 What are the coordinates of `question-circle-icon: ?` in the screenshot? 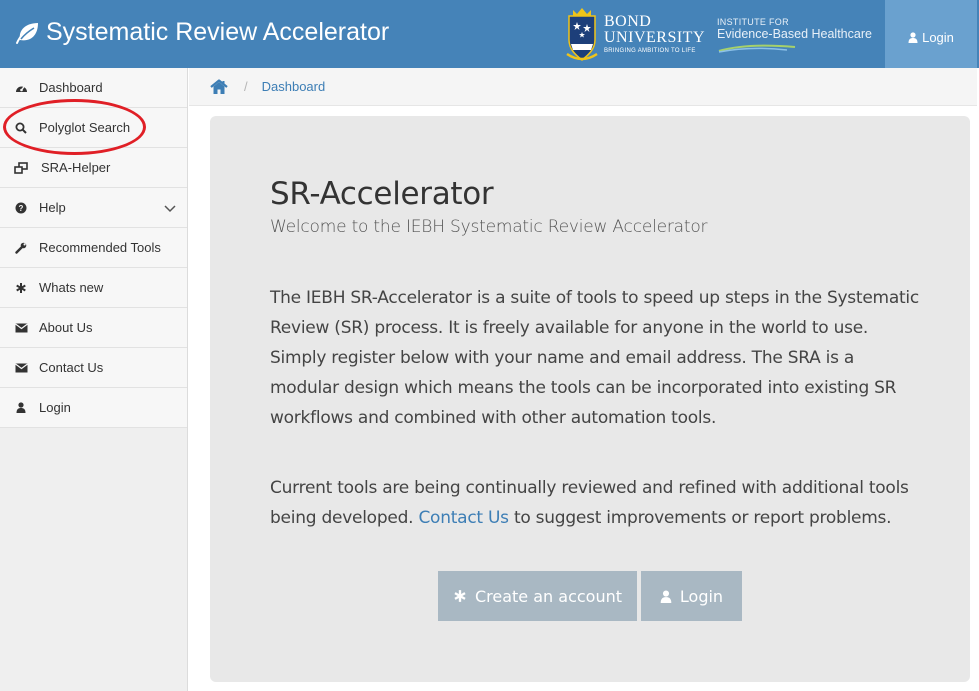 It's located at (21, 208).